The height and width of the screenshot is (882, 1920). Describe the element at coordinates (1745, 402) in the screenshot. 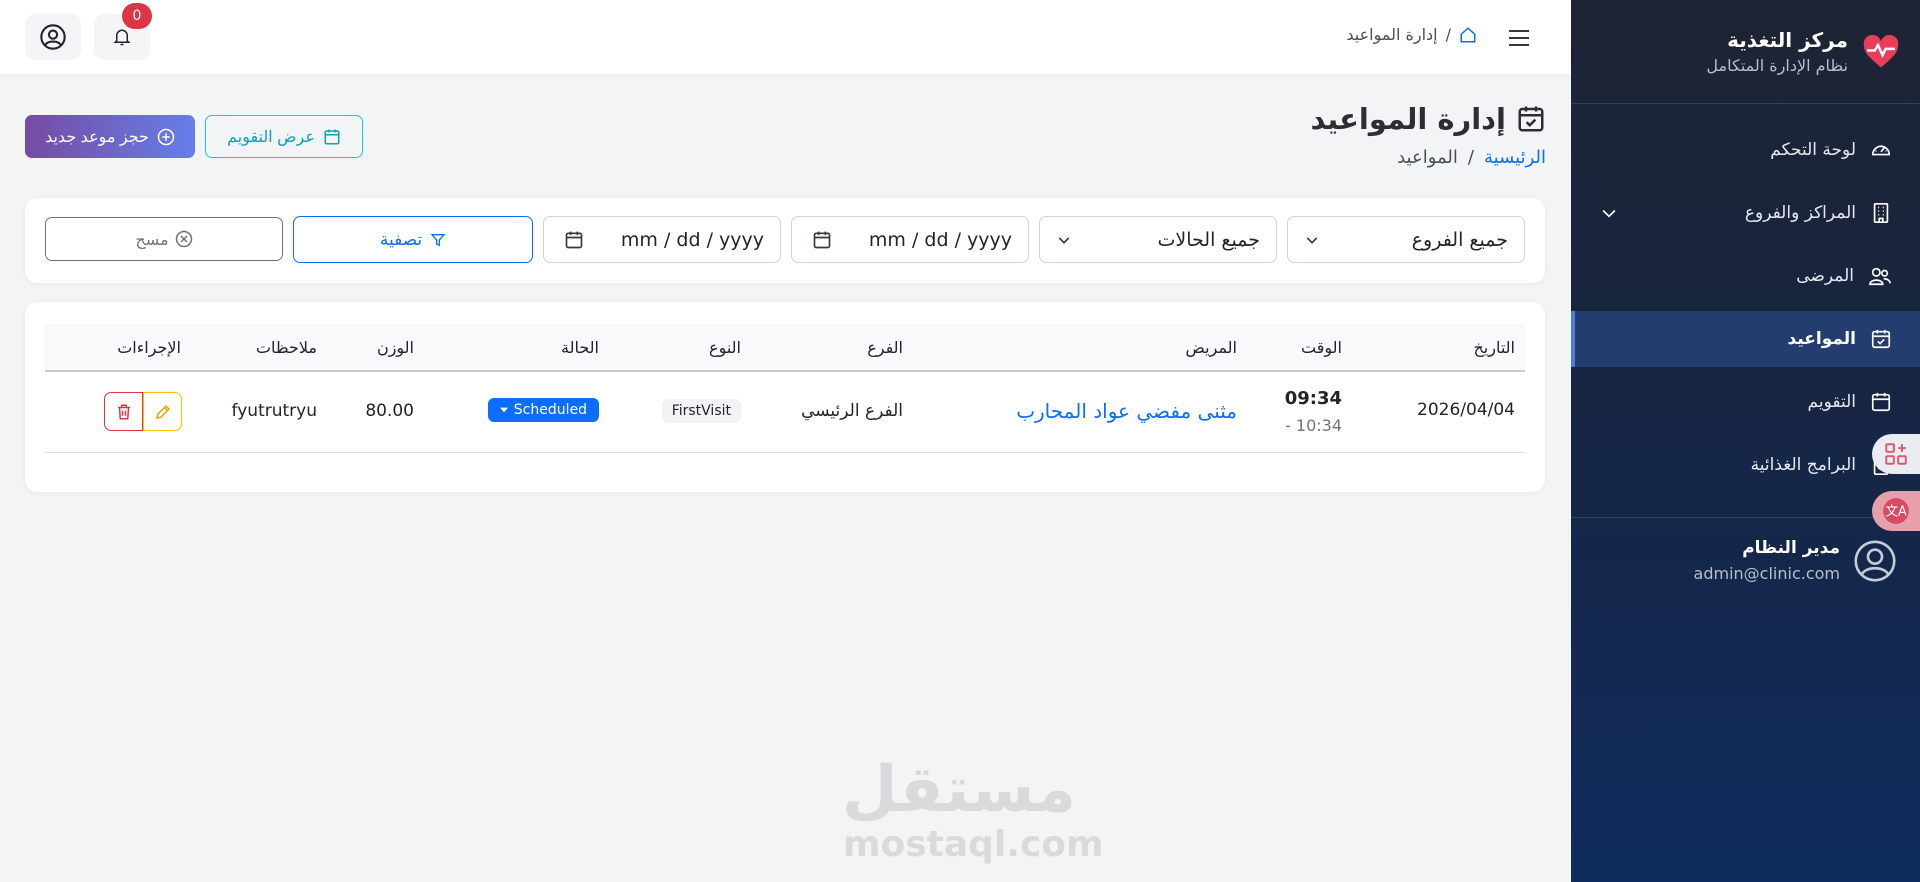

I see `sidebar-item-calendar: التقويم` at that location.